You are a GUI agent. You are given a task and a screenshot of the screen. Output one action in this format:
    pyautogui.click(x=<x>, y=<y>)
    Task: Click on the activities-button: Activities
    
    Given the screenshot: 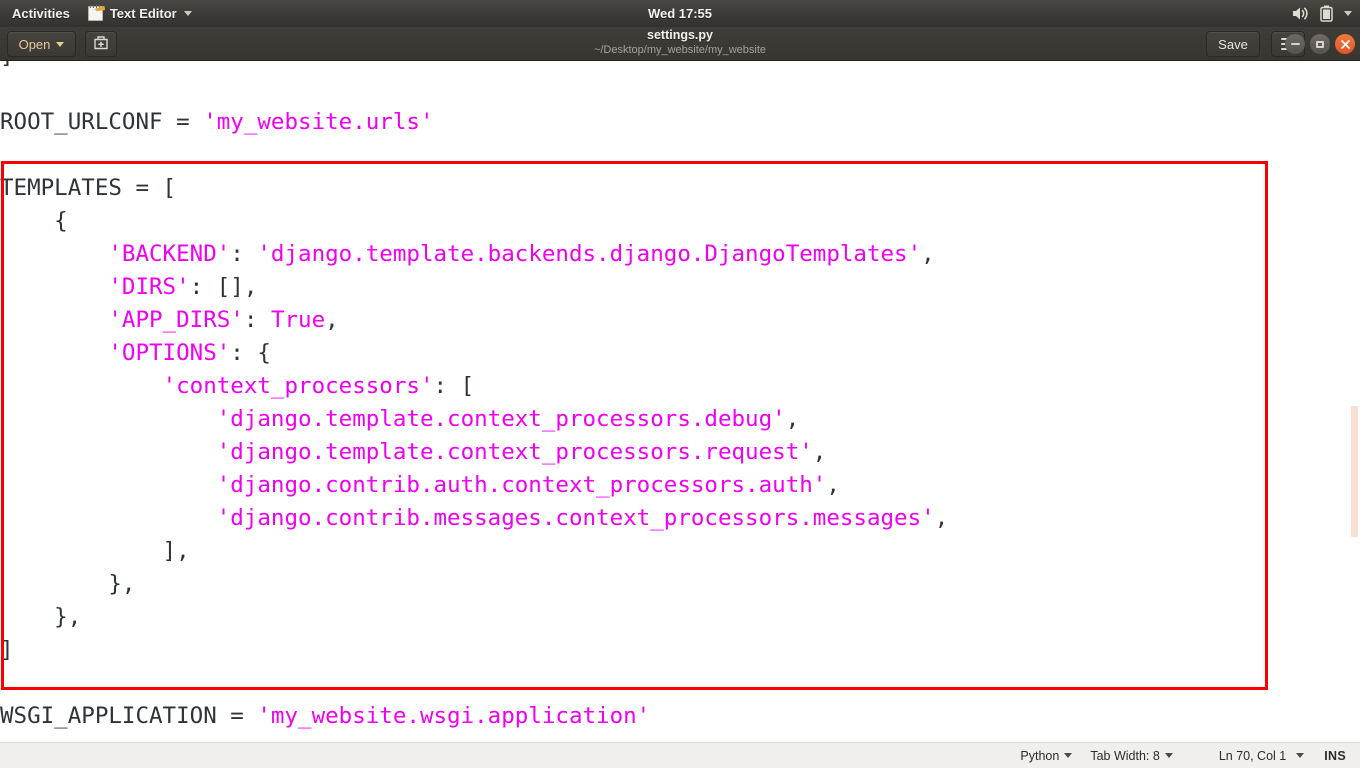 What is the action you would take?
    pyautogui.click(x=40, y=13)
    